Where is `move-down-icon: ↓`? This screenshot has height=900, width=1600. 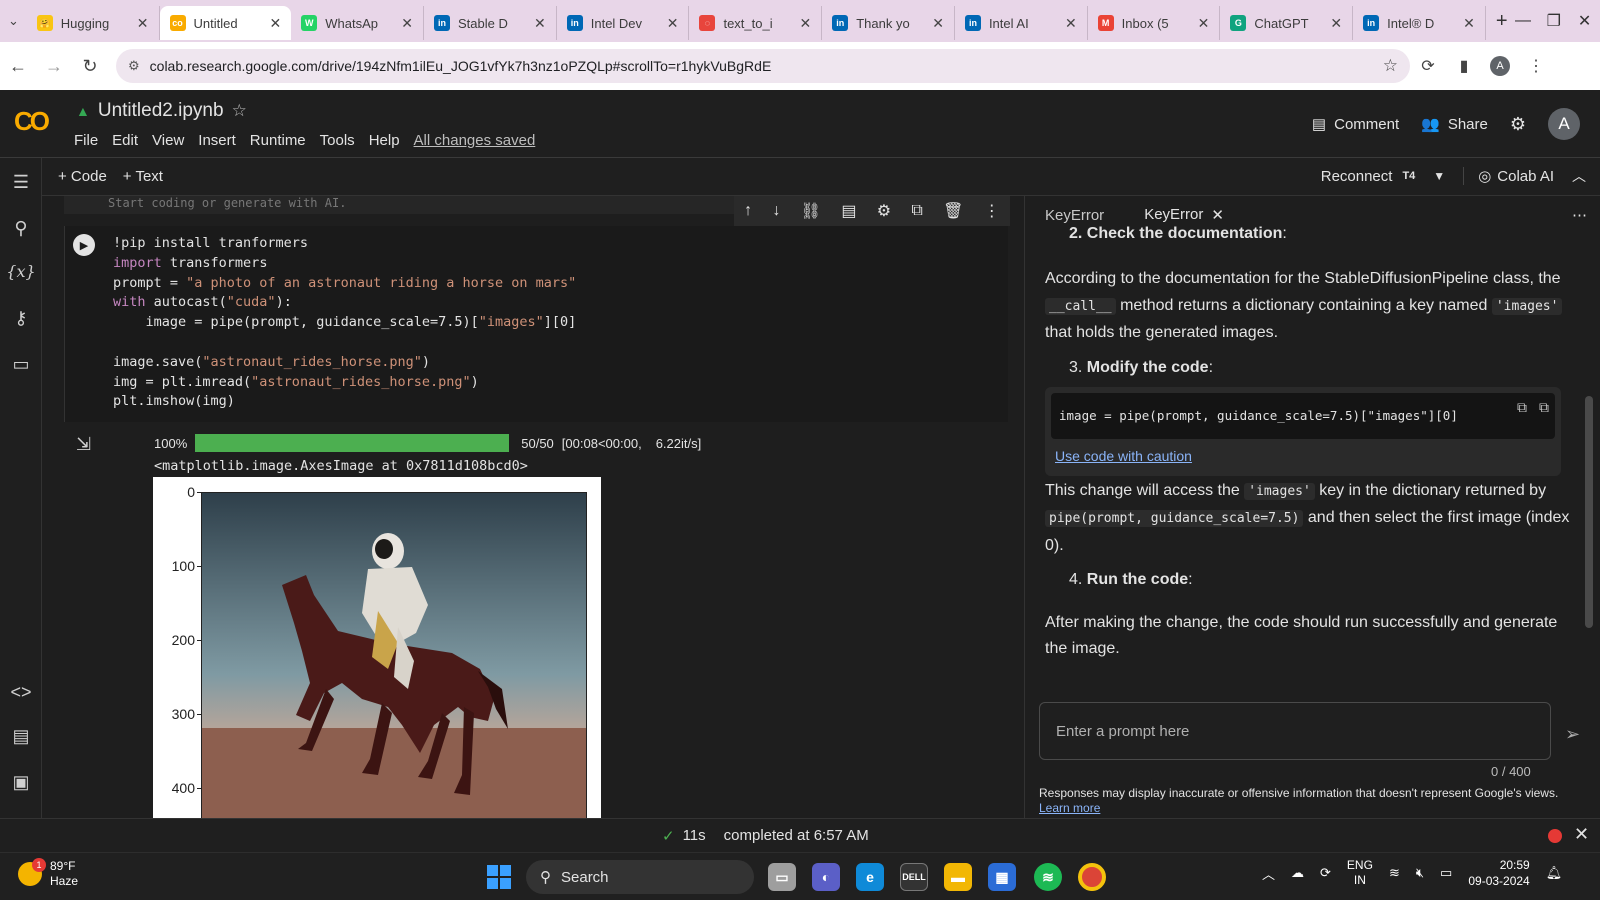 move-down-icon: ↓ is located at coordinates (776, 211).